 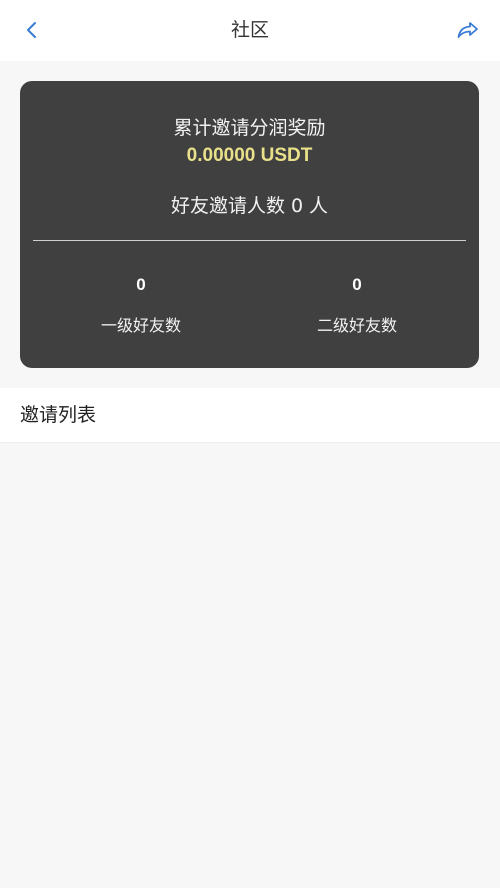 I want to click on share-button, so click(x=468, y=30).